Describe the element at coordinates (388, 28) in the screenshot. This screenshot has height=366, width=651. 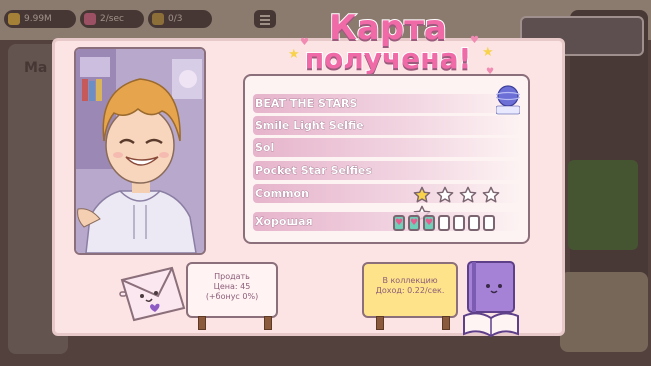
I see `title-line-1: Карта` at that location.